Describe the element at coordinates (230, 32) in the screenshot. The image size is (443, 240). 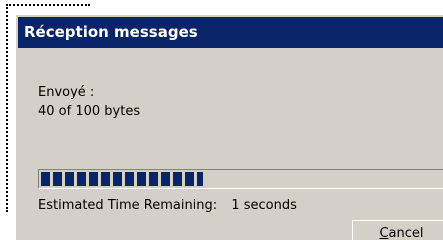
I see `dialog-title-bar: Réception messages` at that location.